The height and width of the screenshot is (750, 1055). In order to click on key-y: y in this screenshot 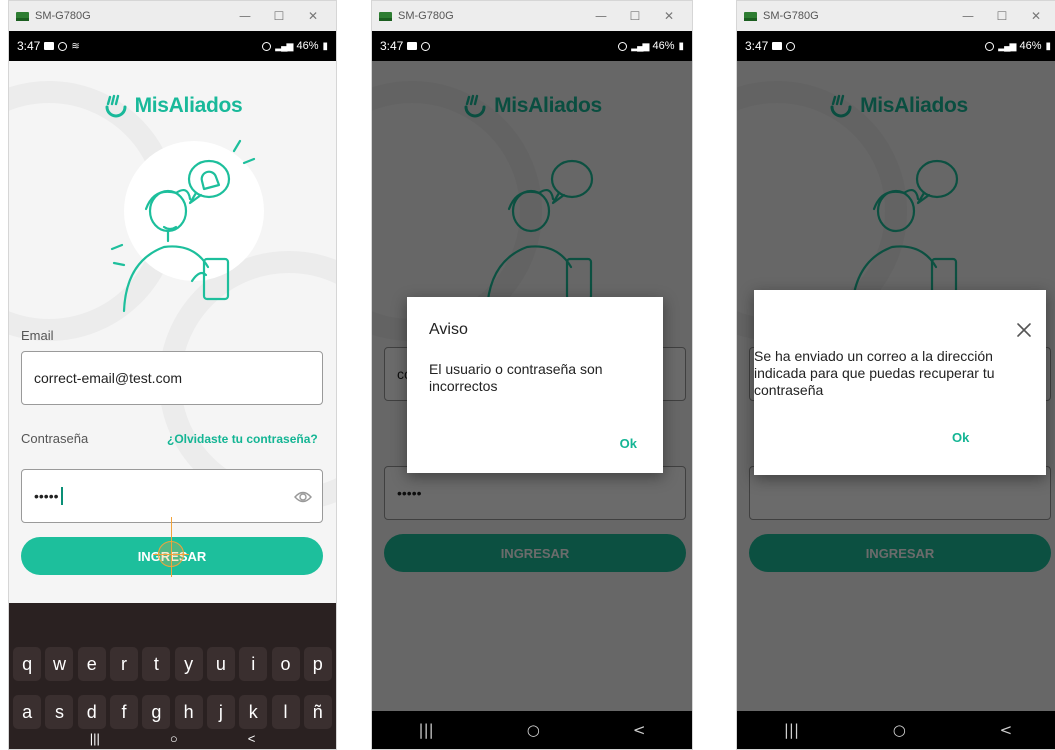, I will do `click(188, 664)`.